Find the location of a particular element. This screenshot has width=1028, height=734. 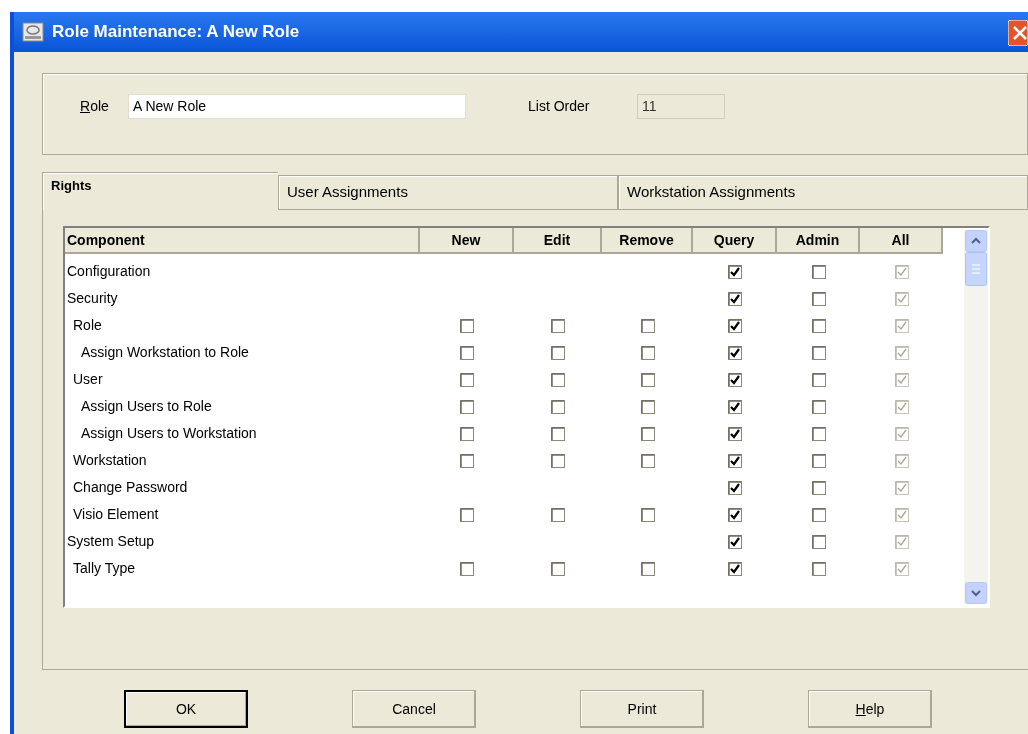

column-header: All is located at coordinates (901, 241).